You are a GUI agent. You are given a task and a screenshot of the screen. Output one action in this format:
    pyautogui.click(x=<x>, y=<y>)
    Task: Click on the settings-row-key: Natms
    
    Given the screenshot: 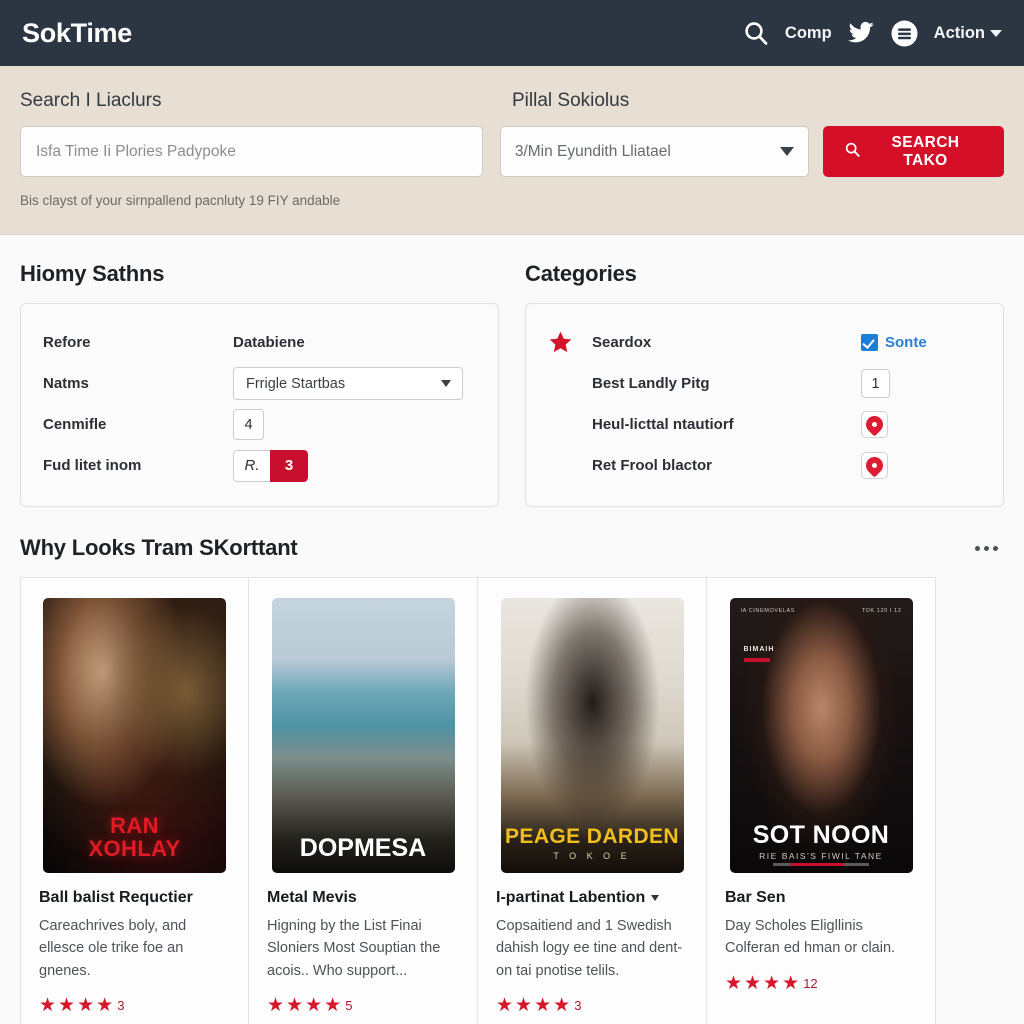 What is the action you would take?
    pyautogui.click(x=66, y=383)
    